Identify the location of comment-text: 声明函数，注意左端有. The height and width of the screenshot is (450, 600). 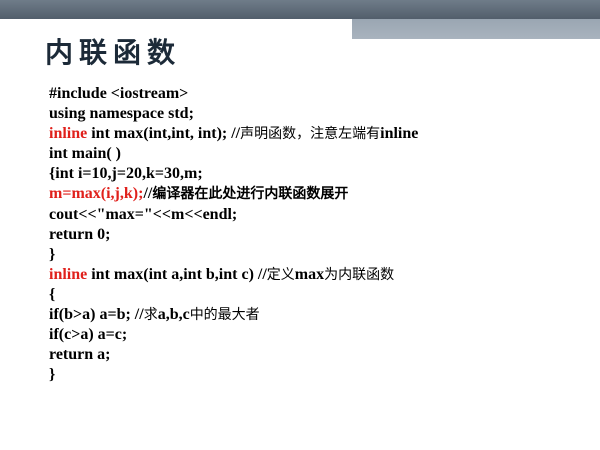
(310, 134).